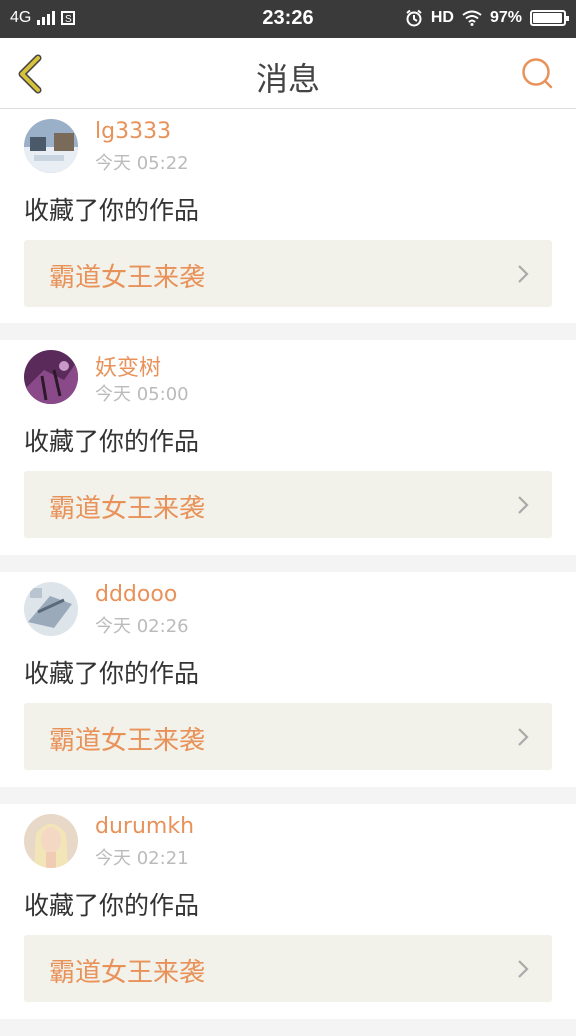 The width and height of the screenshot is (576, 1036). I want to click on username: lg3333, so click(133, 131).